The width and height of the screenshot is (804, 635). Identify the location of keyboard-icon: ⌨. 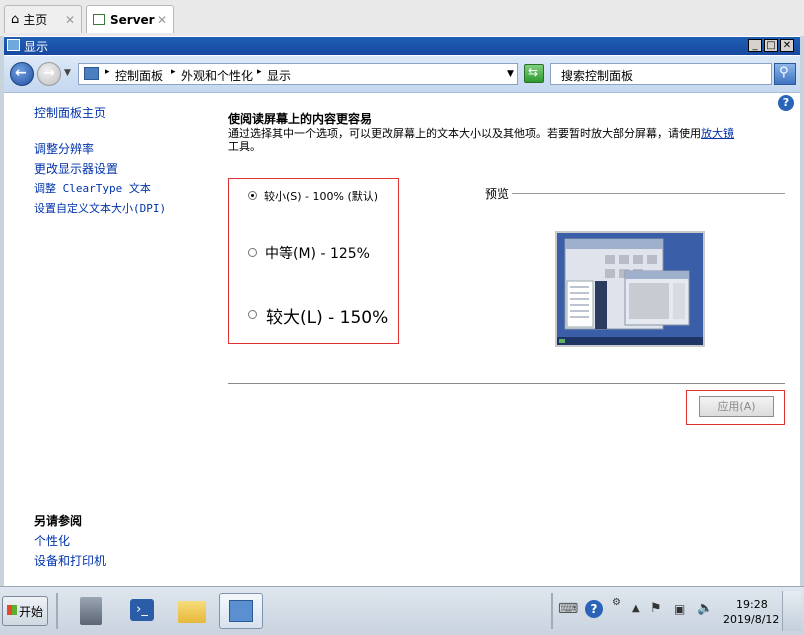
(568, 609).